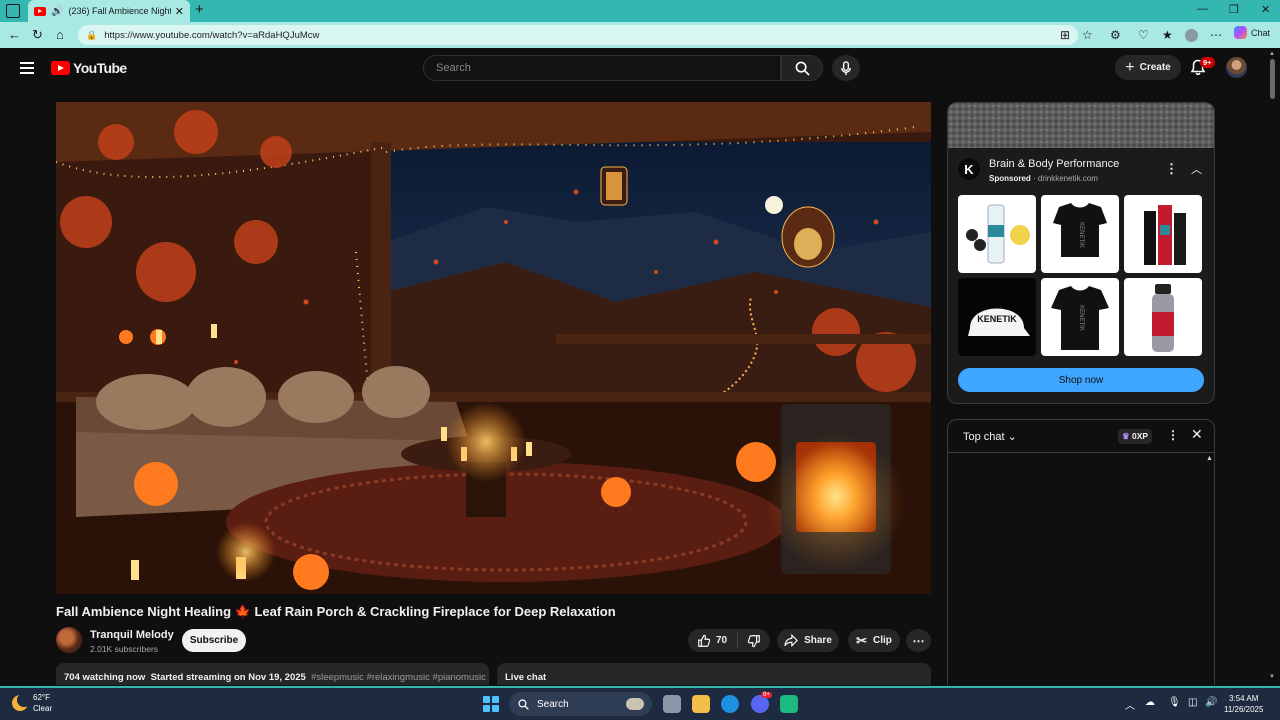  What do you see at coordinates (523, 704) in the screenshot?
I see `search-icon` at bounding box center [523, 704].